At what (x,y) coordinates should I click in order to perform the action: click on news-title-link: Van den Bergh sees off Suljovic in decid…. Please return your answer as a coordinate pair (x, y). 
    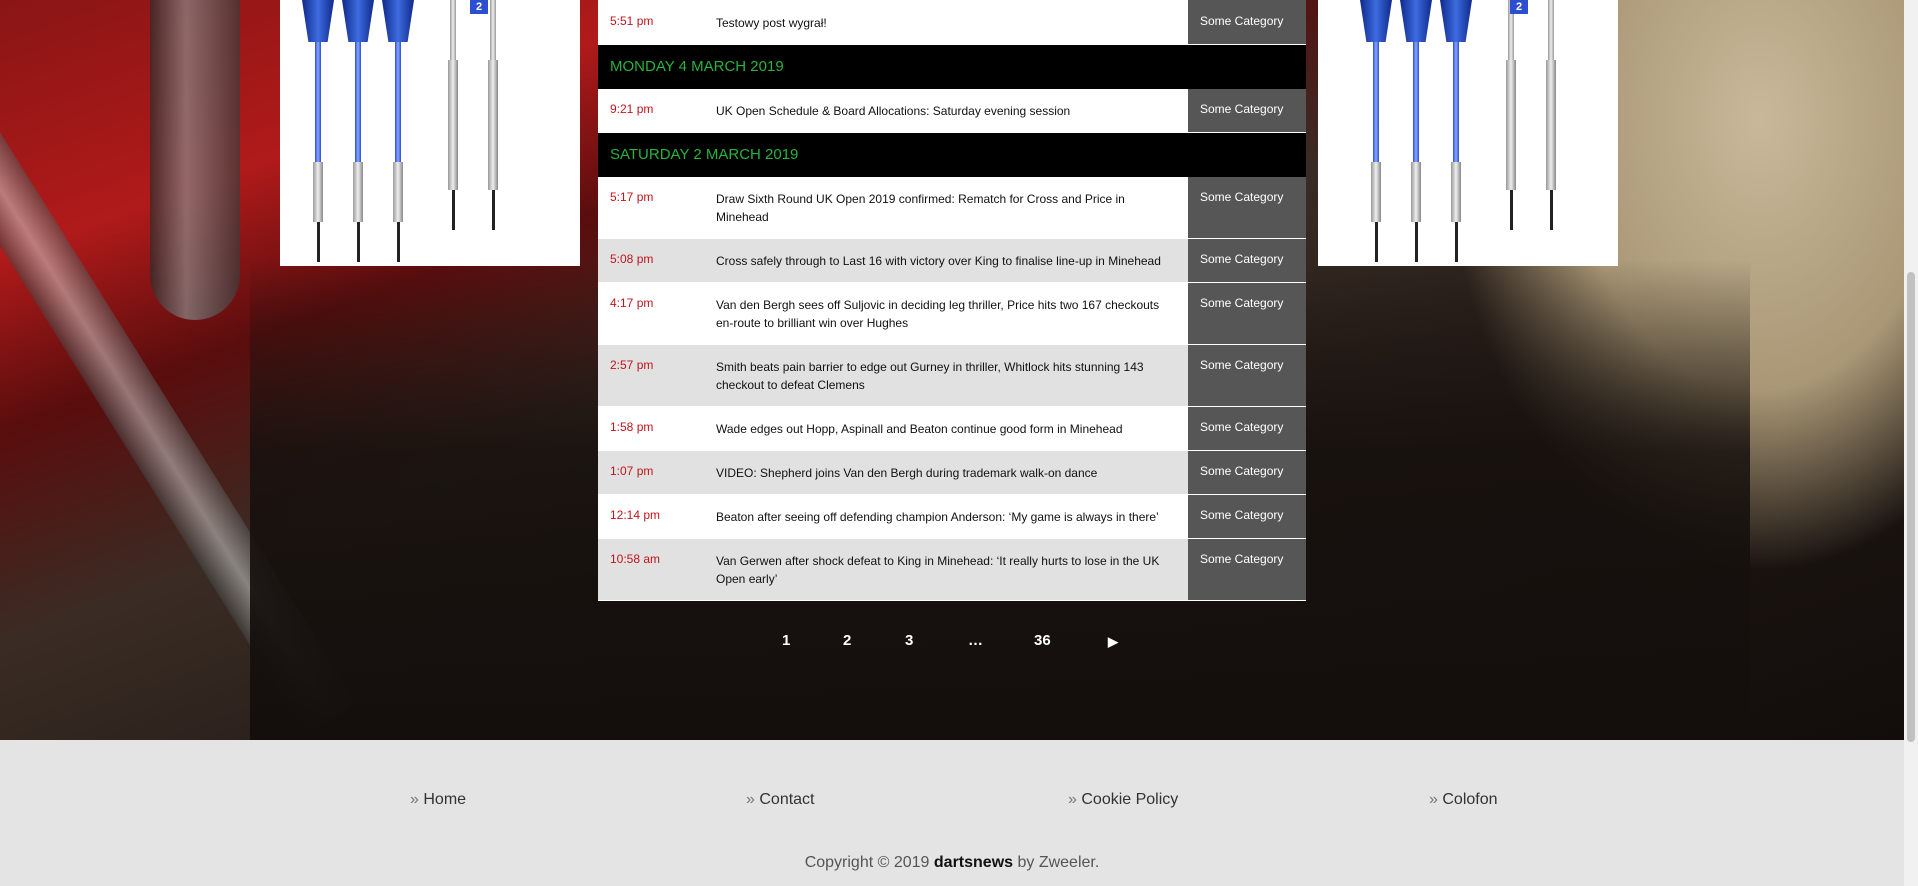
    Looking at the image, I should click on (952, 313).